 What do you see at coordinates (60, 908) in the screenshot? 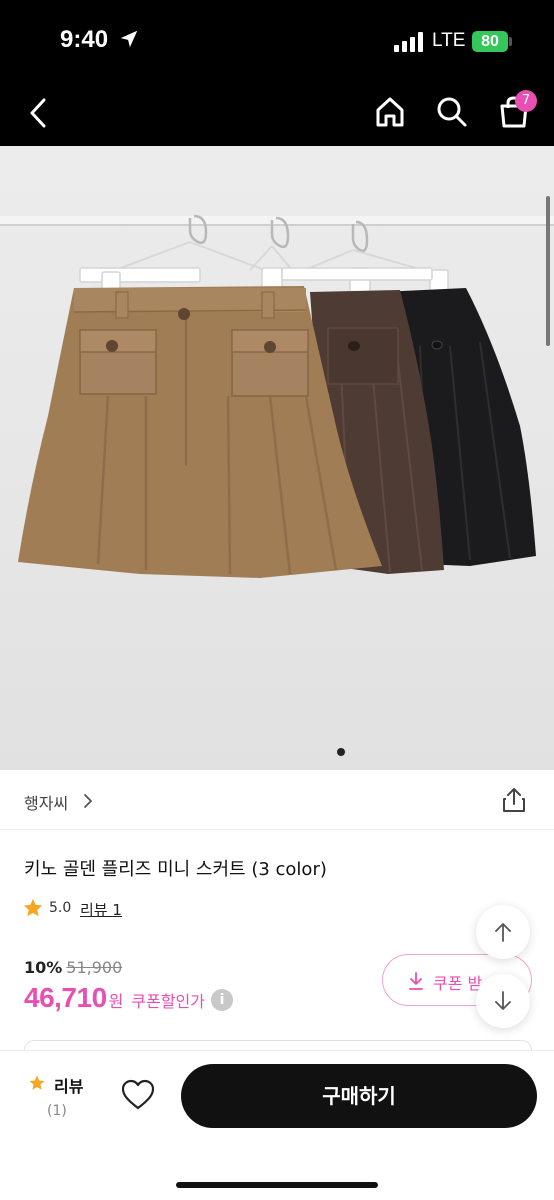
I see `rating-value: 5.0` at bounding box center [60, 908].